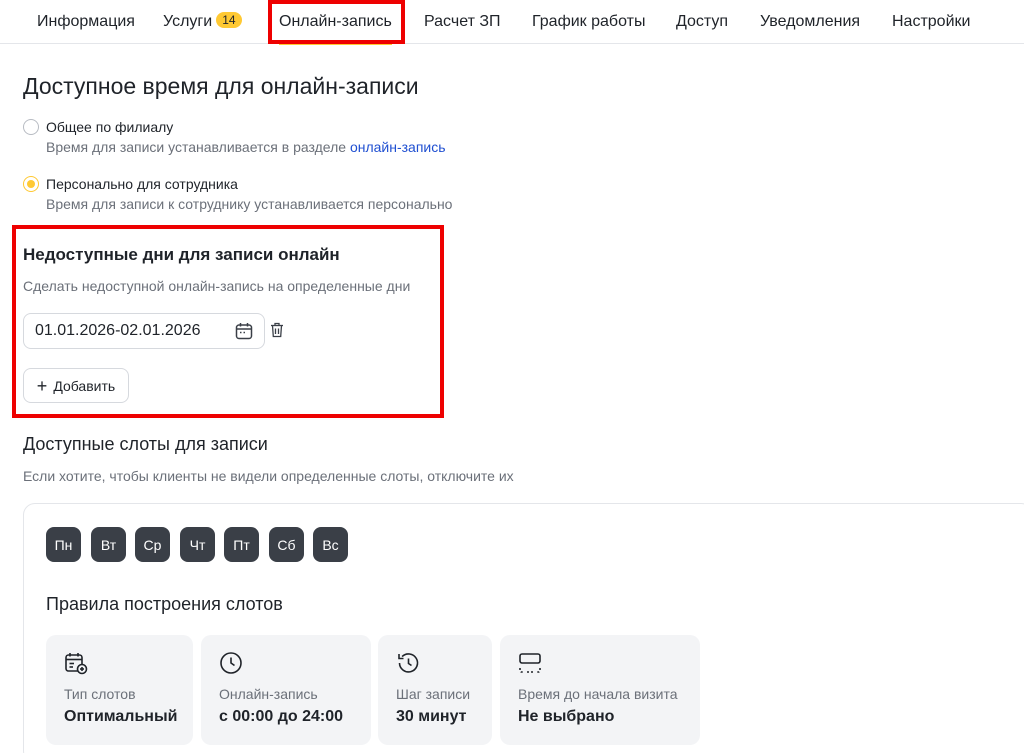 This screenshot has height=753, width=1024. I want to click on radio-branch-common: Общее по филиалу, so click(98, 127).